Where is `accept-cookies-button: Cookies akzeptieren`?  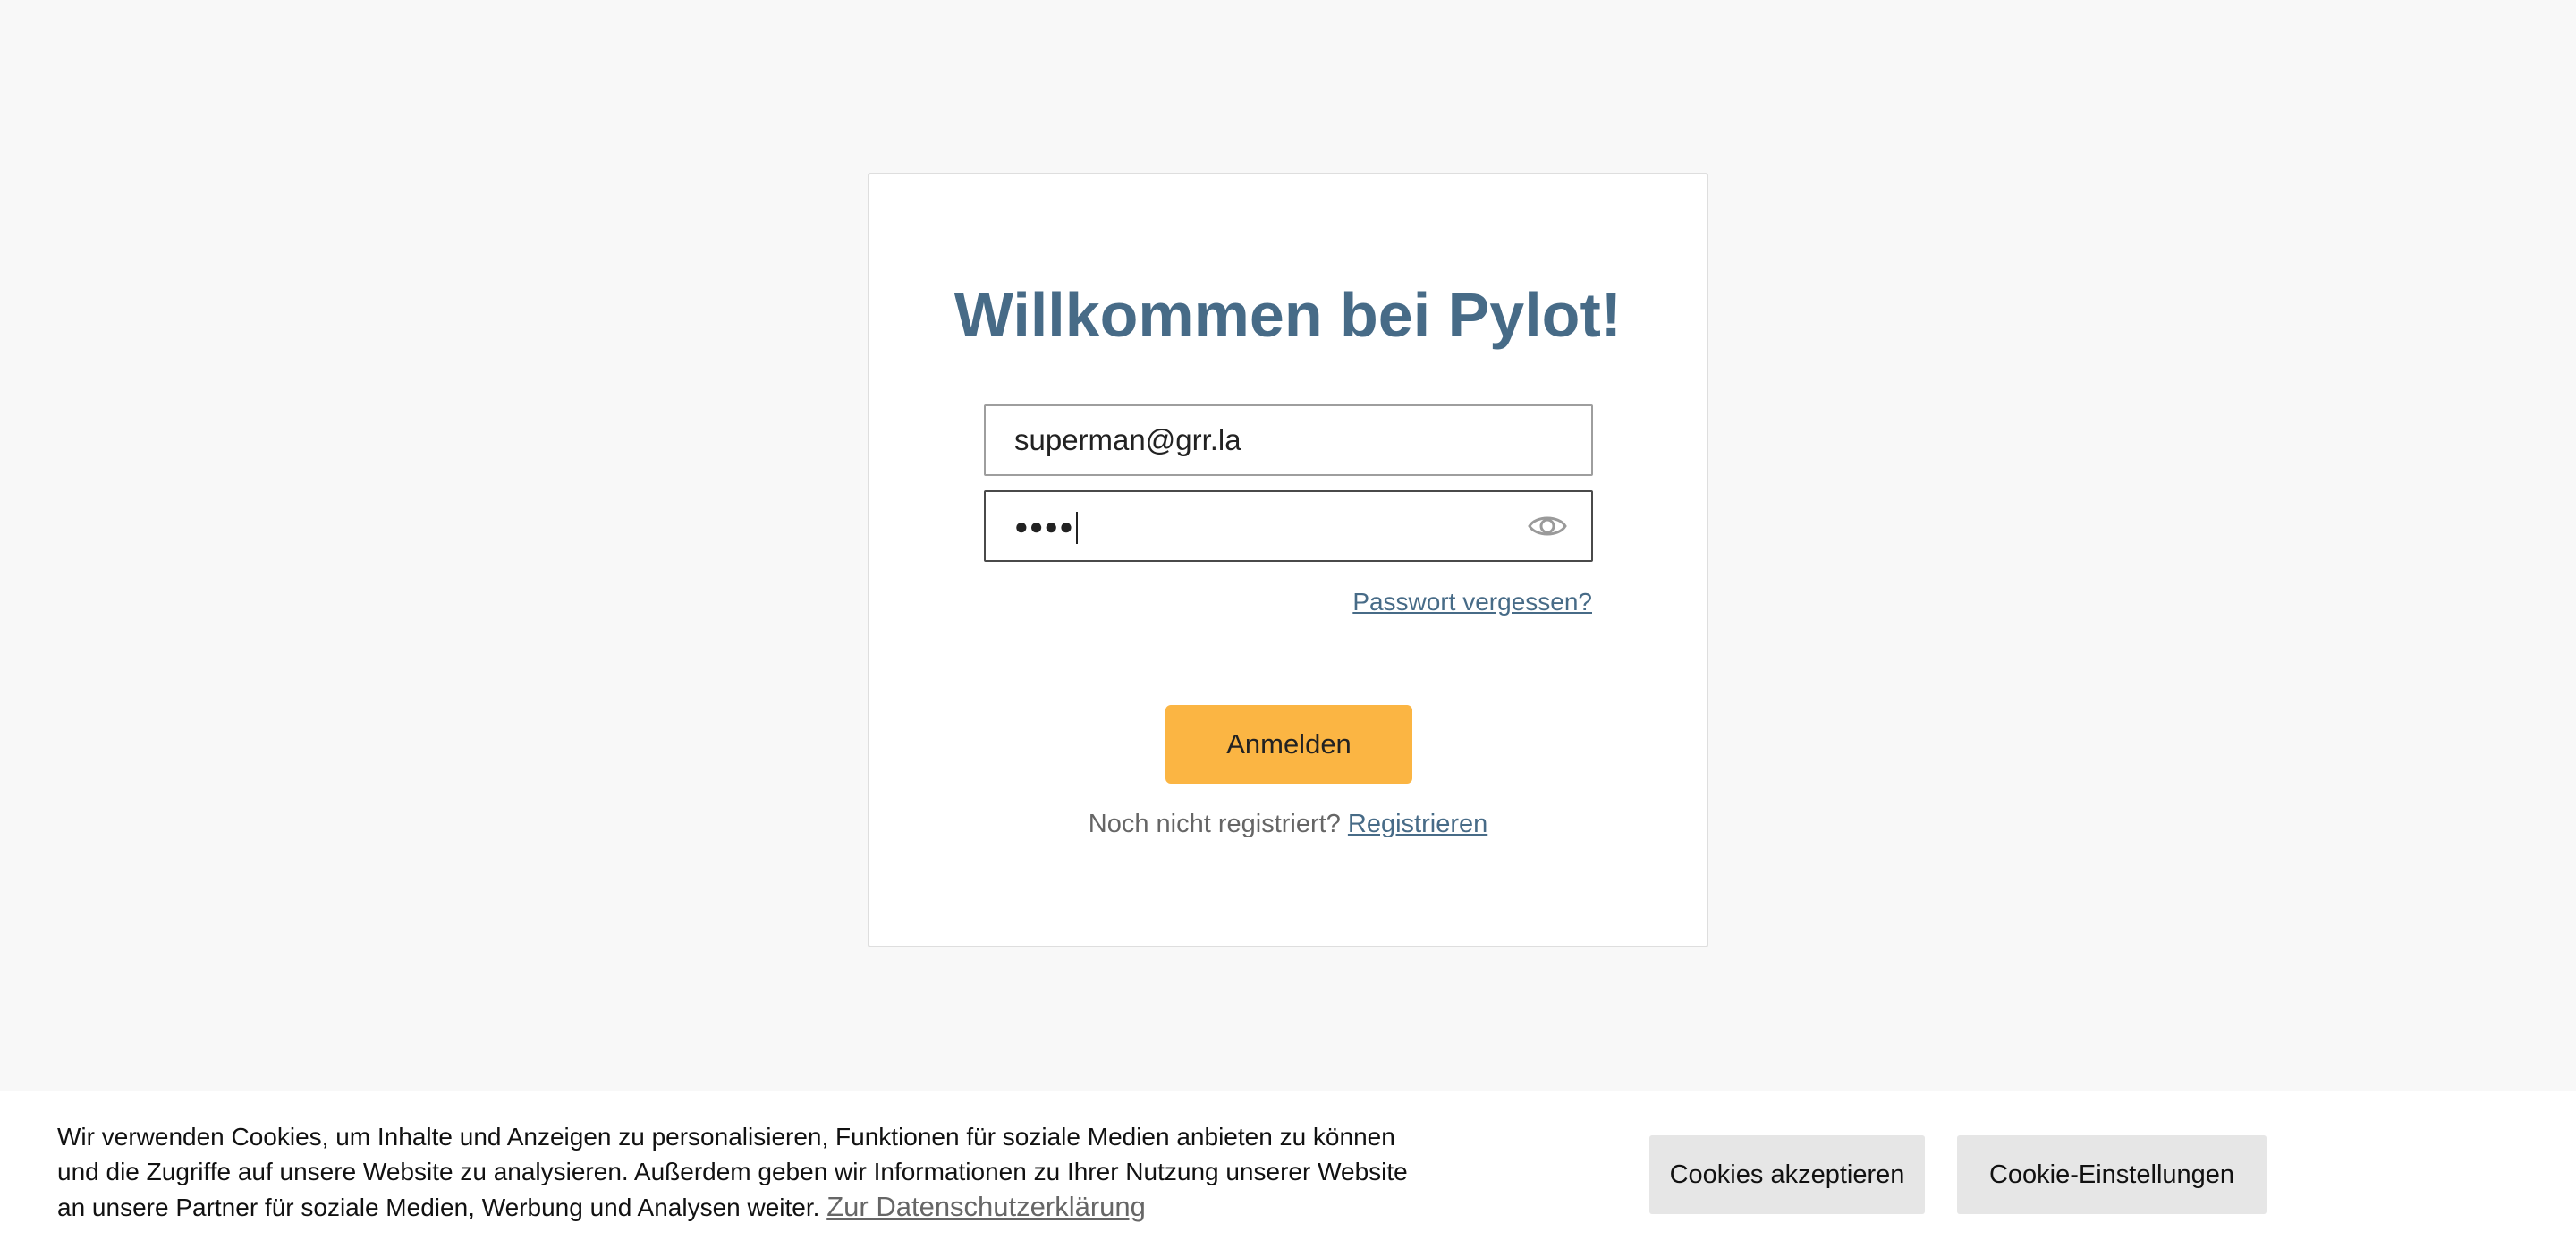
accept-cookies-button: Cookies akzeptieren is located at coordinates (1787, 1174).